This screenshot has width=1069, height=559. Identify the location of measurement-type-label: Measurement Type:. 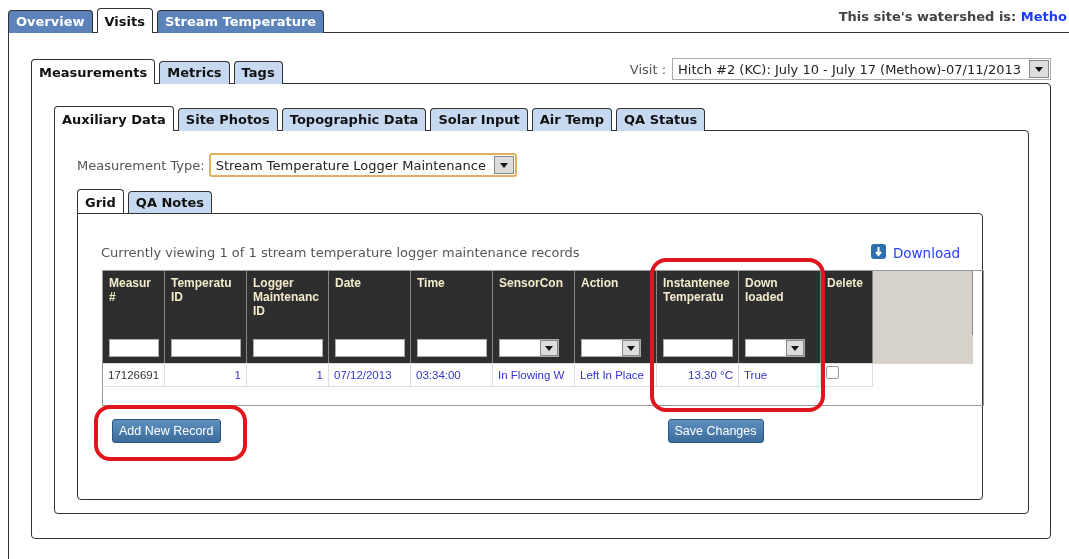
(141, 165).